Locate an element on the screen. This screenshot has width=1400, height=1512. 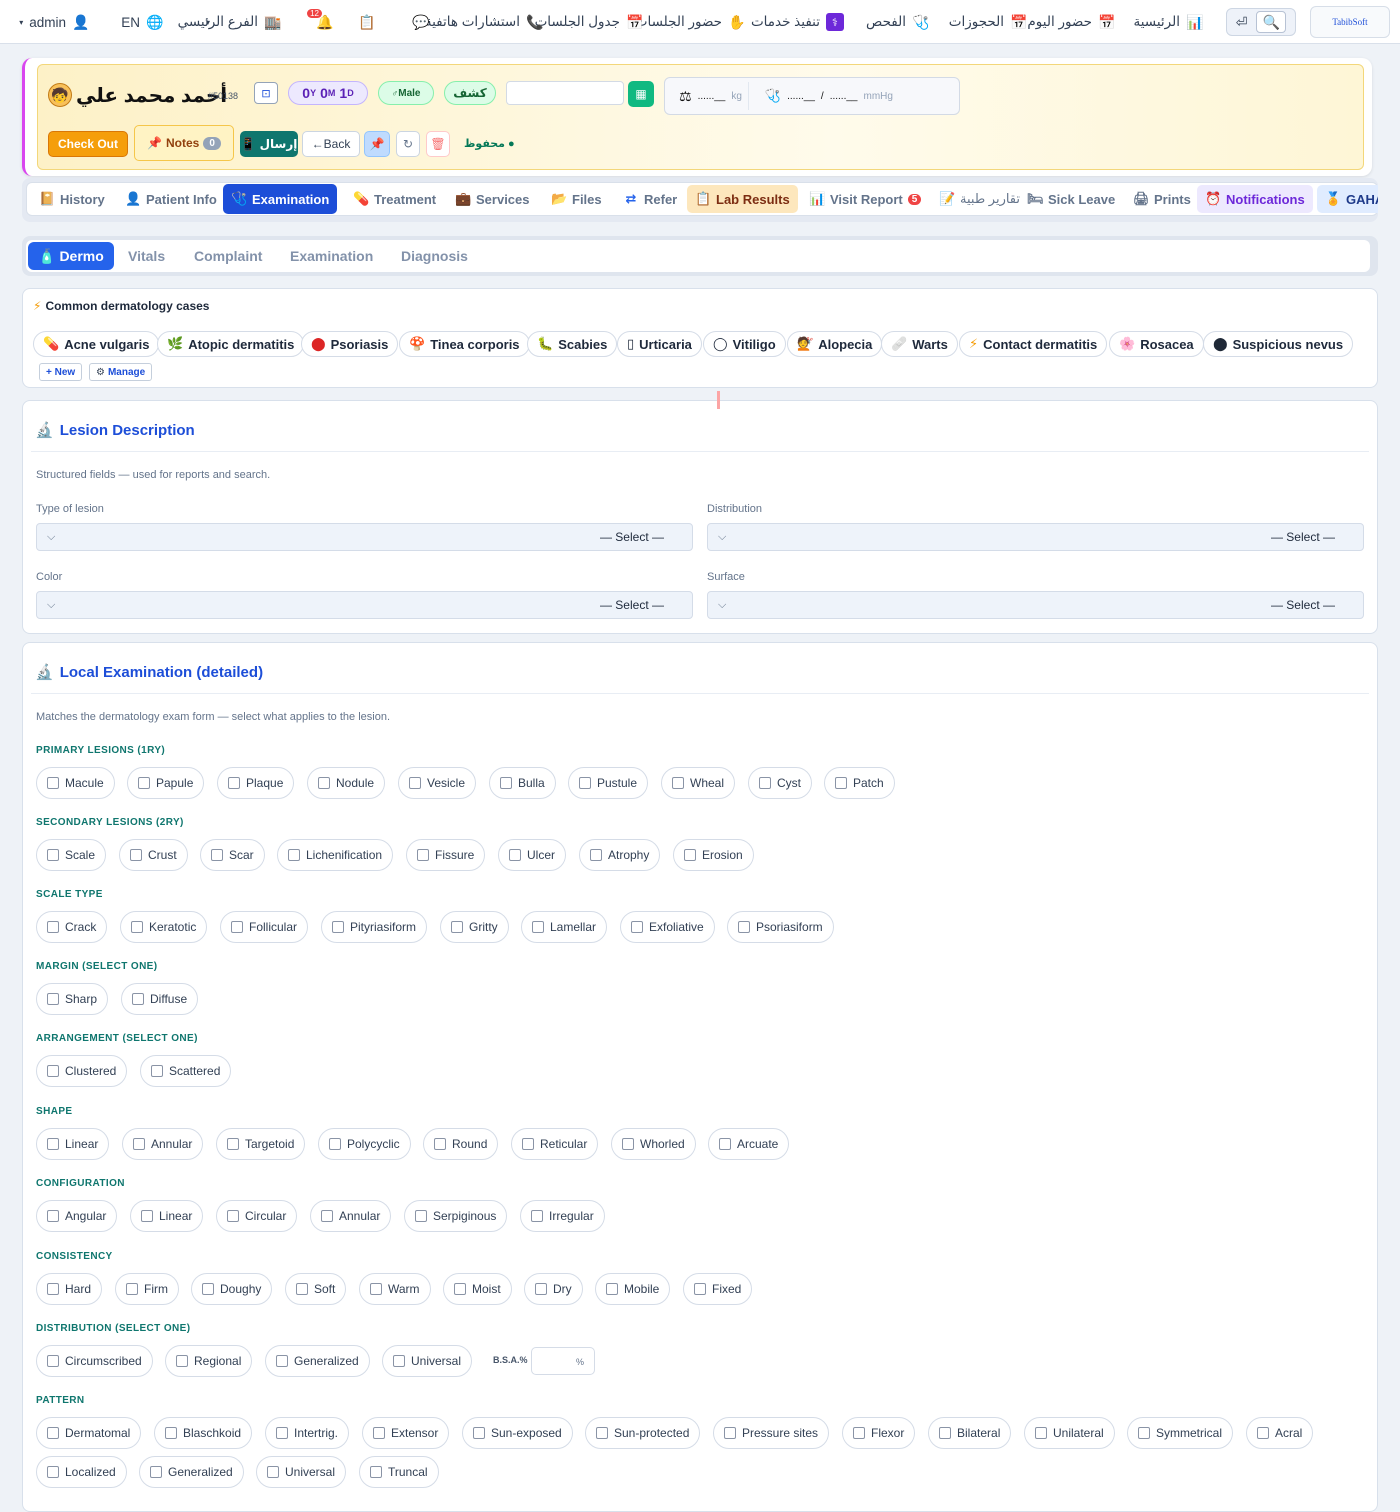
option-checkbox: Universal is located at coordinates (427, 1361).